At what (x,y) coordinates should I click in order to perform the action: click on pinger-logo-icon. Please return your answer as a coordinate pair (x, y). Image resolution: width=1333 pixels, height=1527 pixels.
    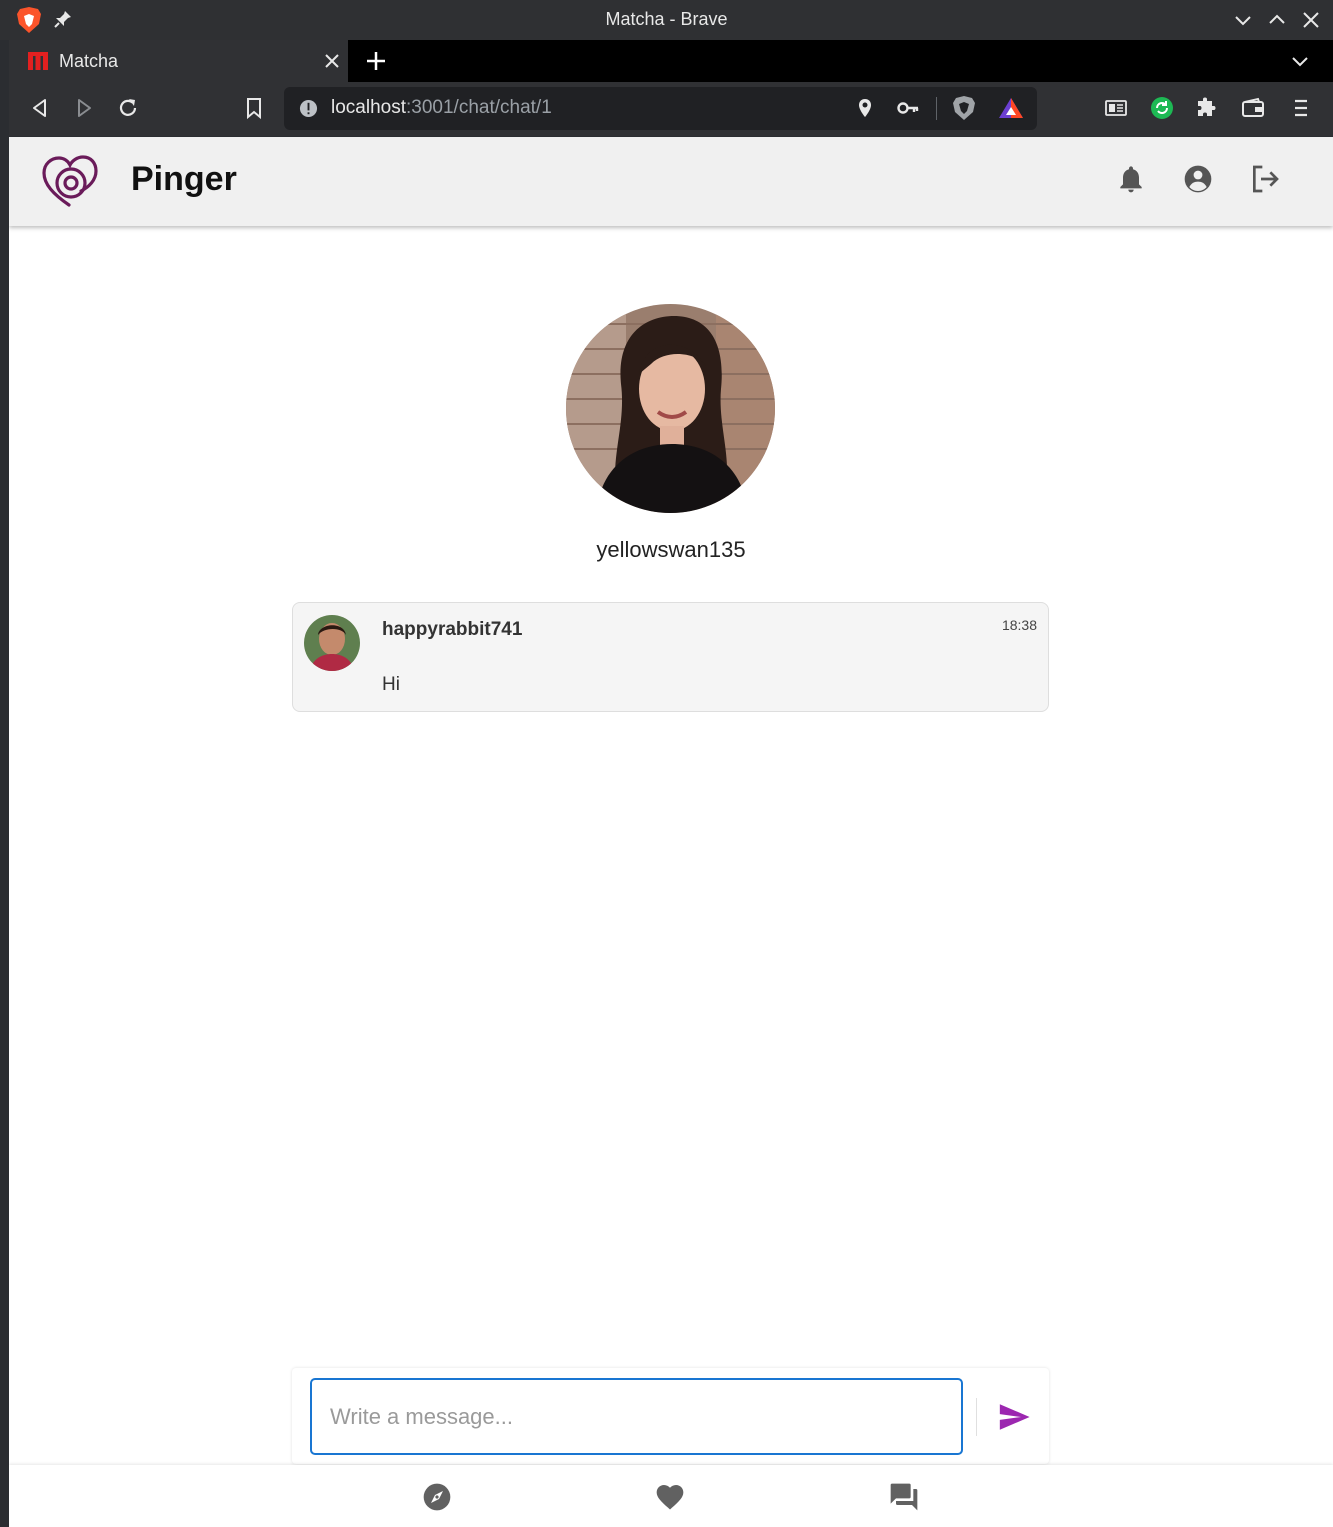
    Looking at the image, I should click on (70, 181).